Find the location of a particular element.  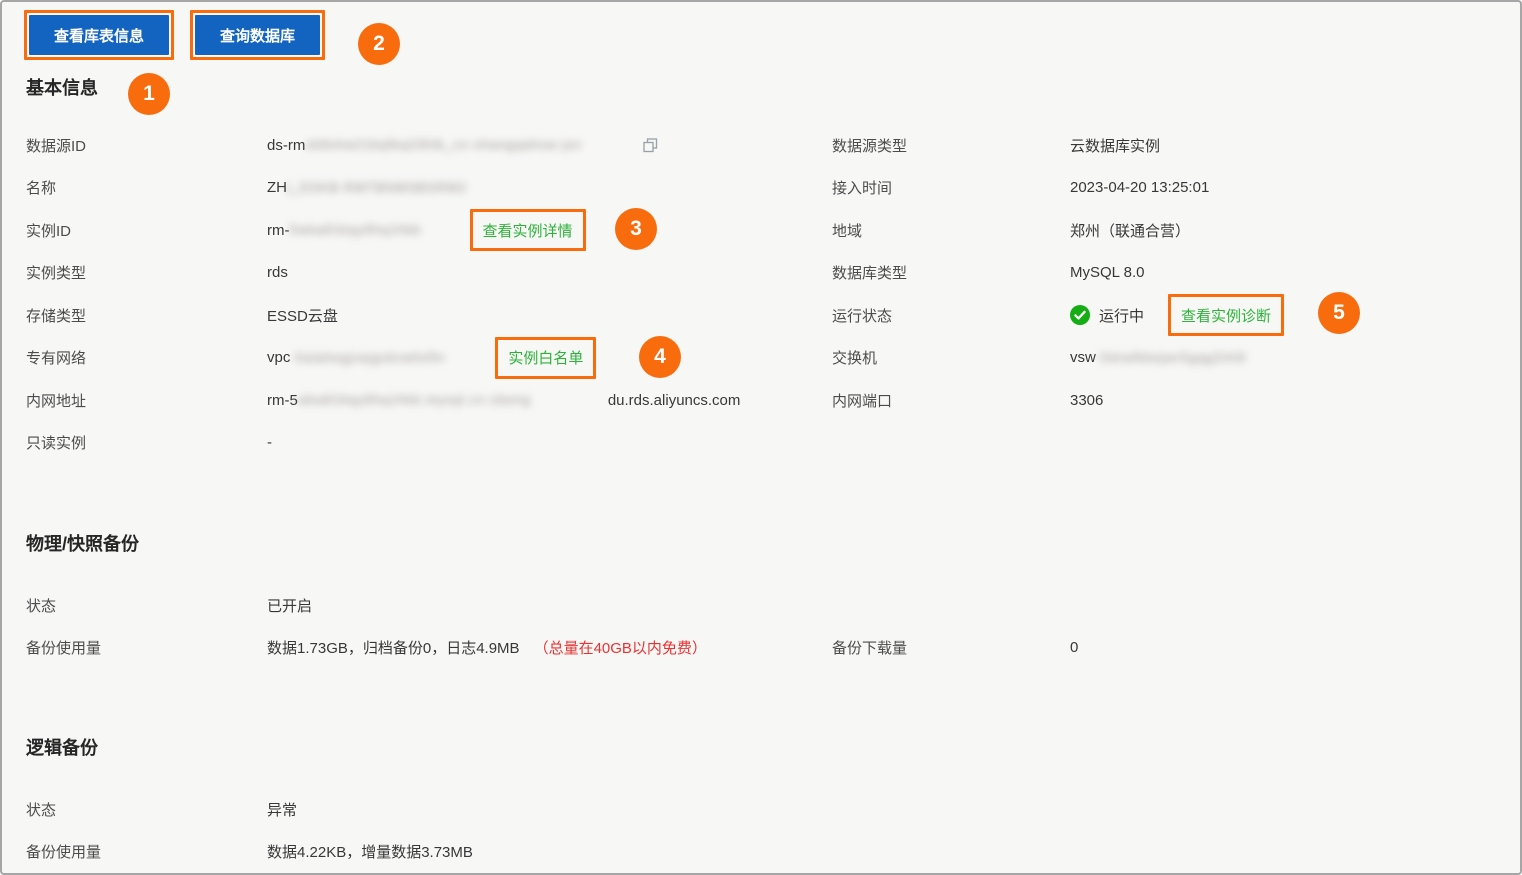

physical-backup-usage-value: 数据1.73GB，归档备份0，日志4.9MB （总量在40GB以内免费） is located at coordinates (487, 647).